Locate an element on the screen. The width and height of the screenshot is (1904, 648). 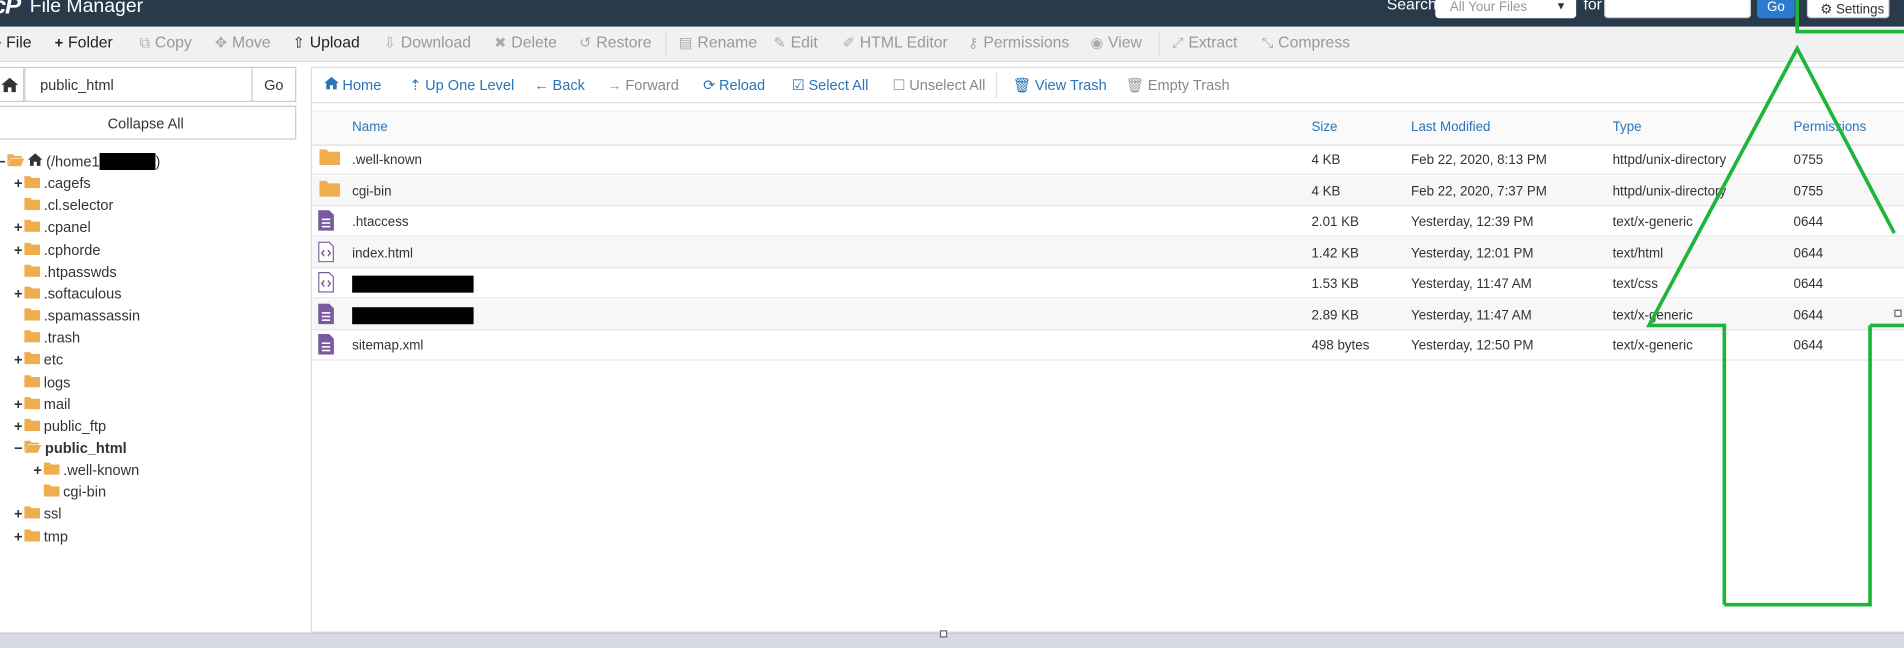
tree-item: − (/home1) is located at coordinates (80, 162).